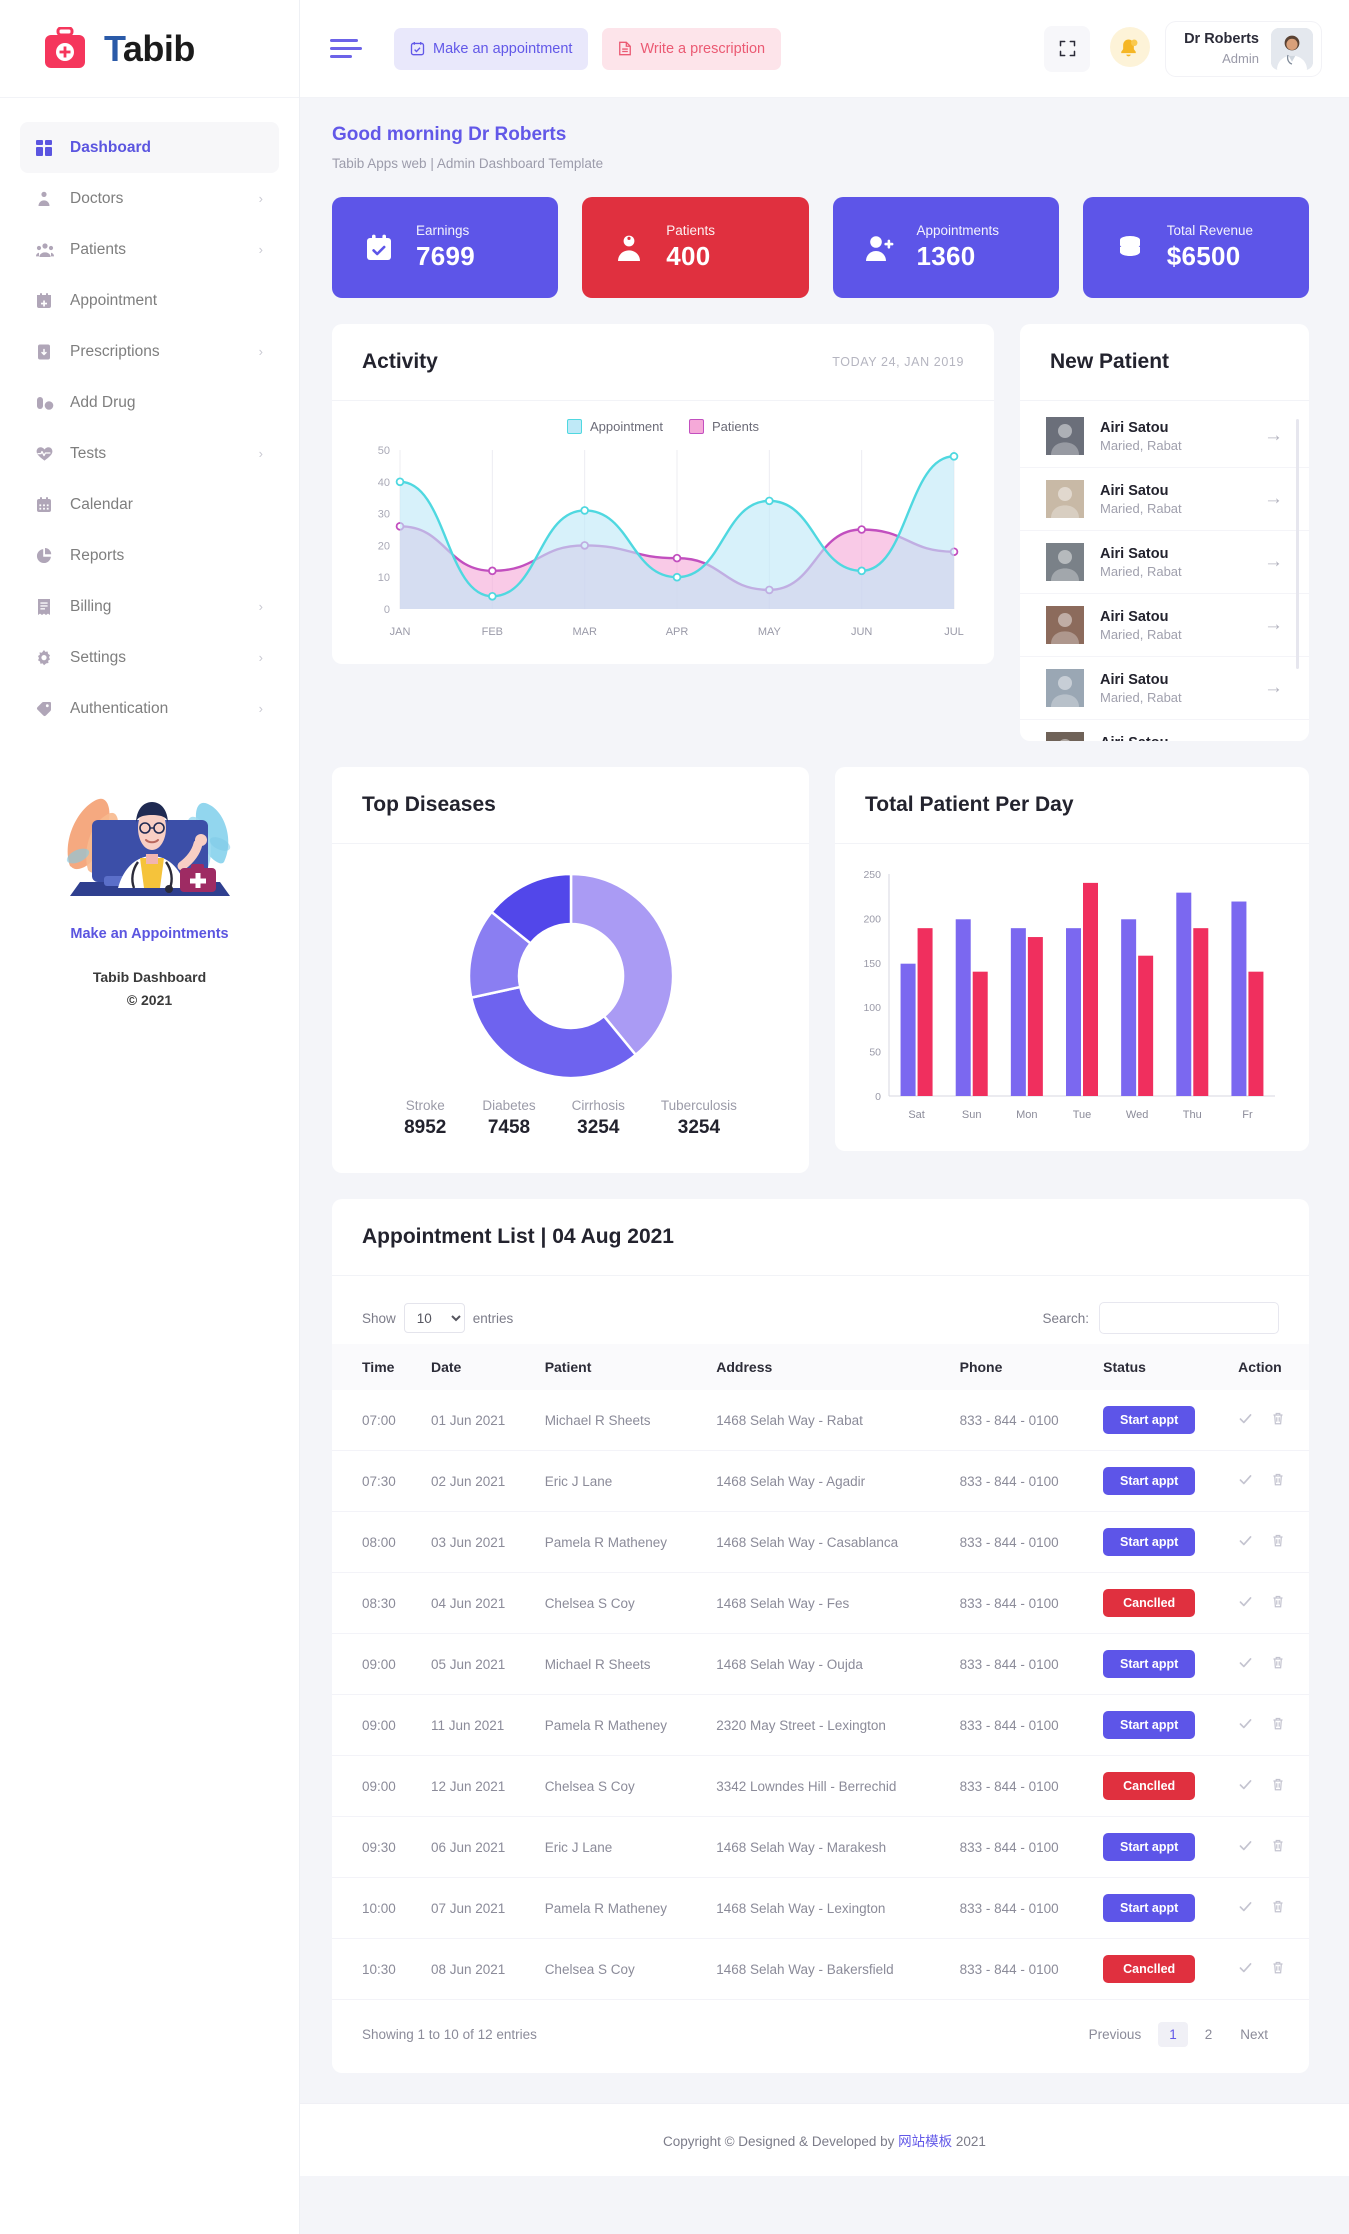 The width and height of the screenshot is (1349, 2234). I want to click on make-appointments-link: Make an Appointments, so click(149, 934).